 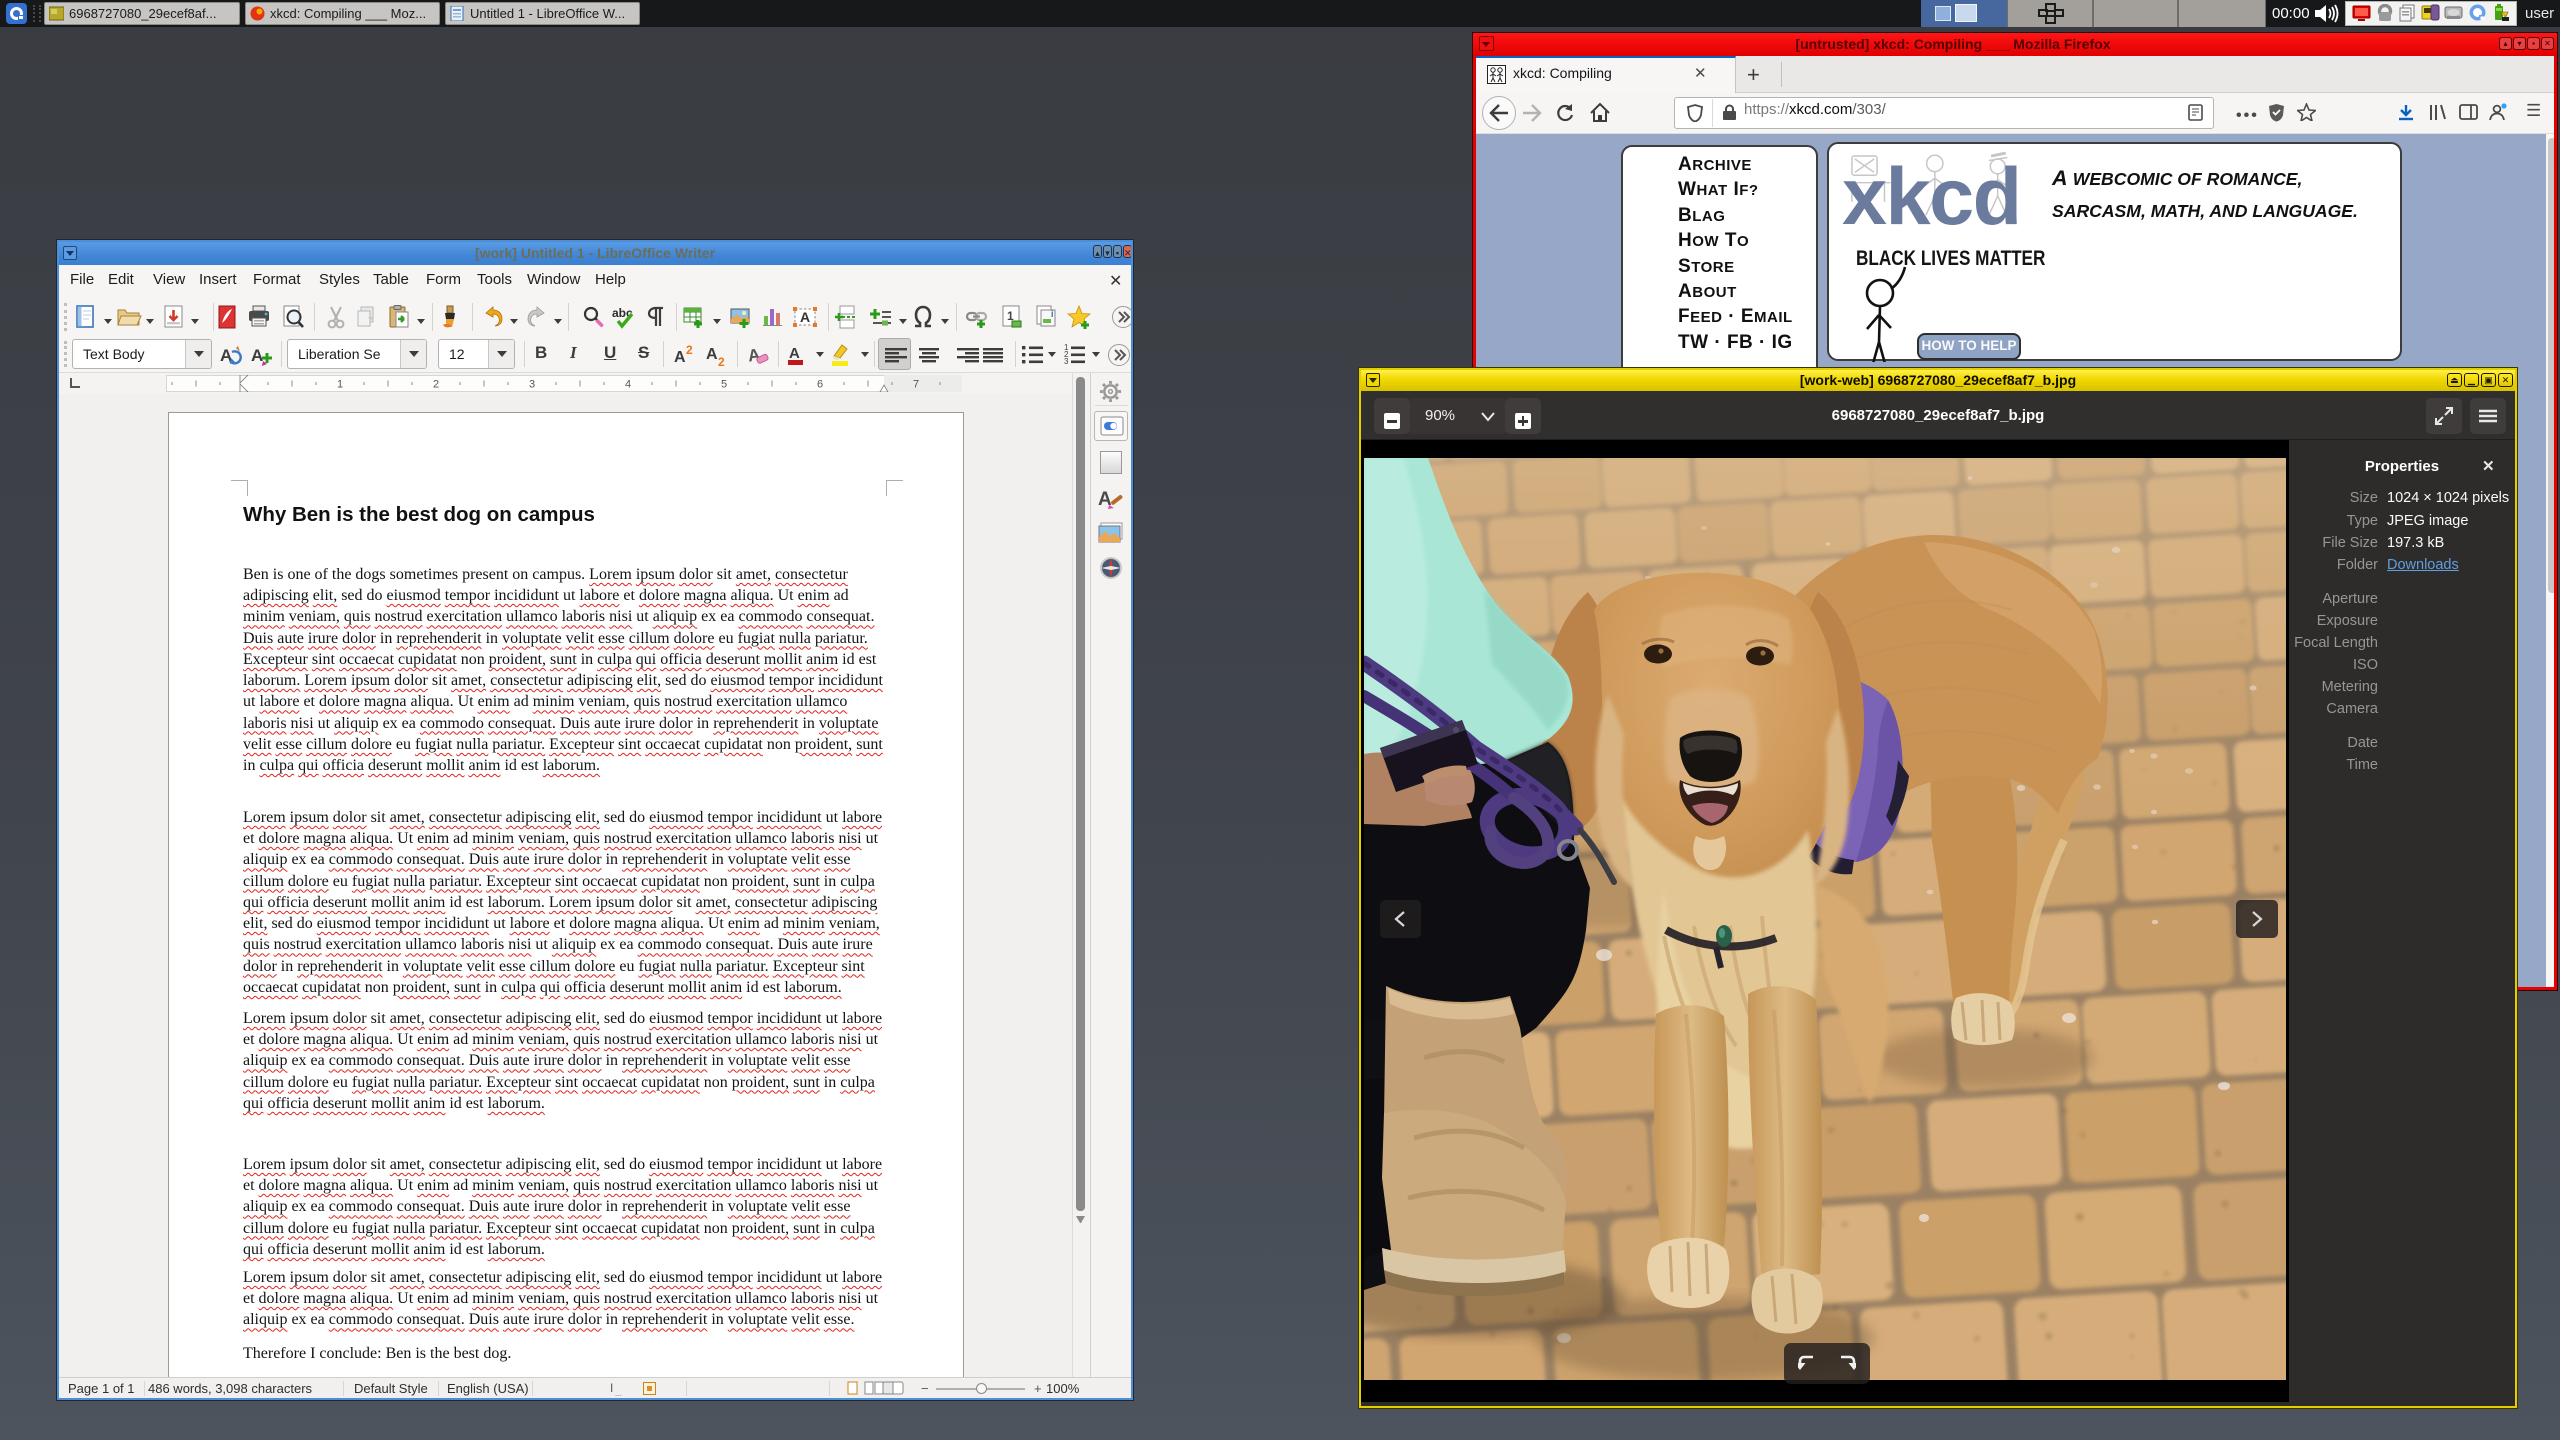 What do you see at coordinates (340, 385) in the screenshot?
I see `svg-text: 1` at bounding box center [340, 385].